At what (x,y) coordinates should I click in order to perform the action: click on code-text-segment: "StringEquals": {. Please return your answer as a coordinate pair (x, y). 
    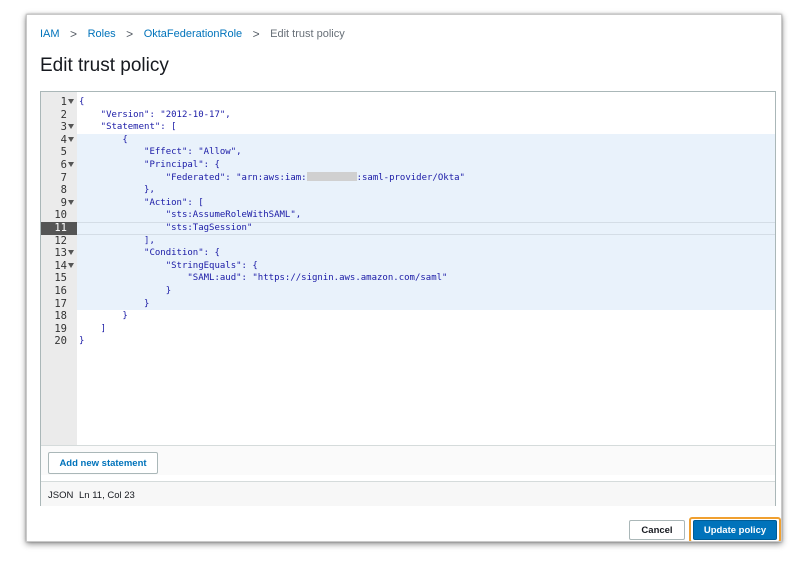
    Looking at the image, I should click on (168, 265).